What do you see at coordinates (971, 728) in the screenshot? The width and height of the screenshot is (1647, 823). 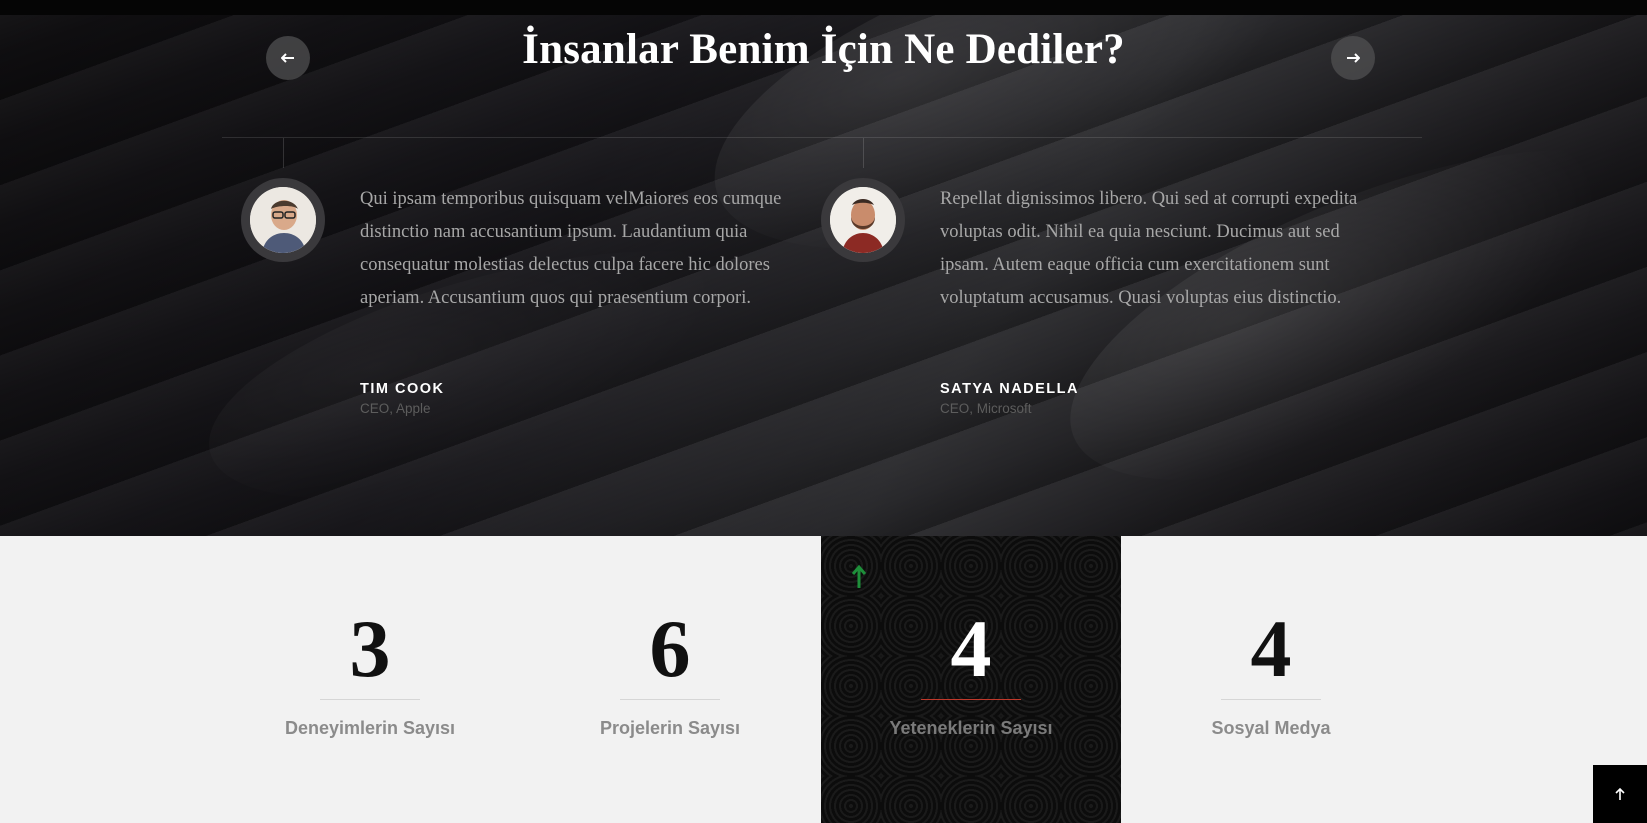 I see `stat-label: Yeteneklerin Sayısı` at bounding box center [971, 728].